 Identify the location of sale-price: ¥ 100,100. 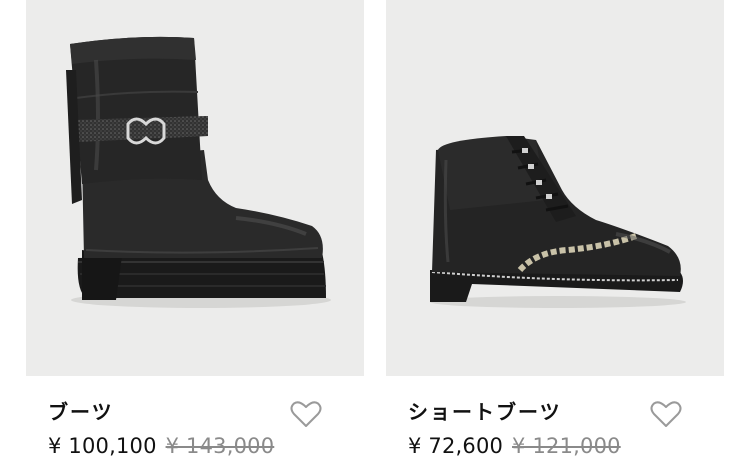
(102, 446).